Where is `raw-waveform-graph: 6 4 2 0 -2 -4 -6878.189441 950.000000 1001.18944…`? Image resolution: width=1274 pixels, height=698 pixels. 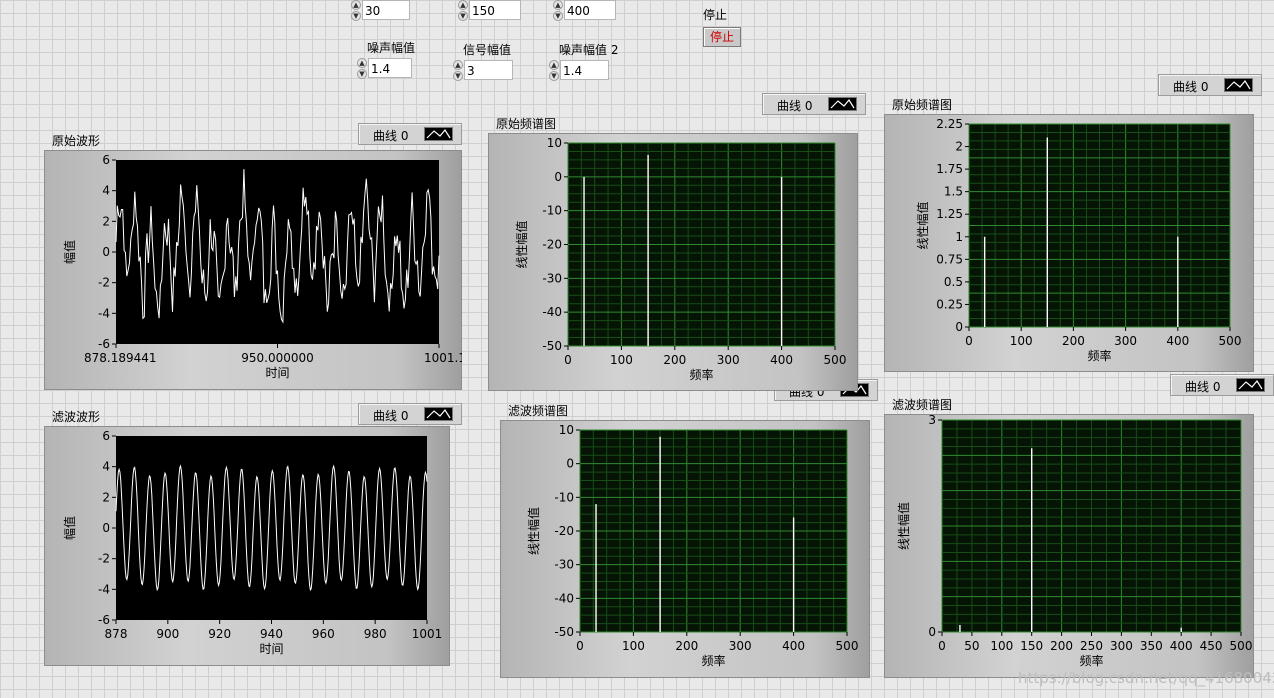
raw-waveform-graph: 6 4 2 0 -2 -4 -6878.189441 950.000000 1001.18944… is located at coordinates (253, 270).